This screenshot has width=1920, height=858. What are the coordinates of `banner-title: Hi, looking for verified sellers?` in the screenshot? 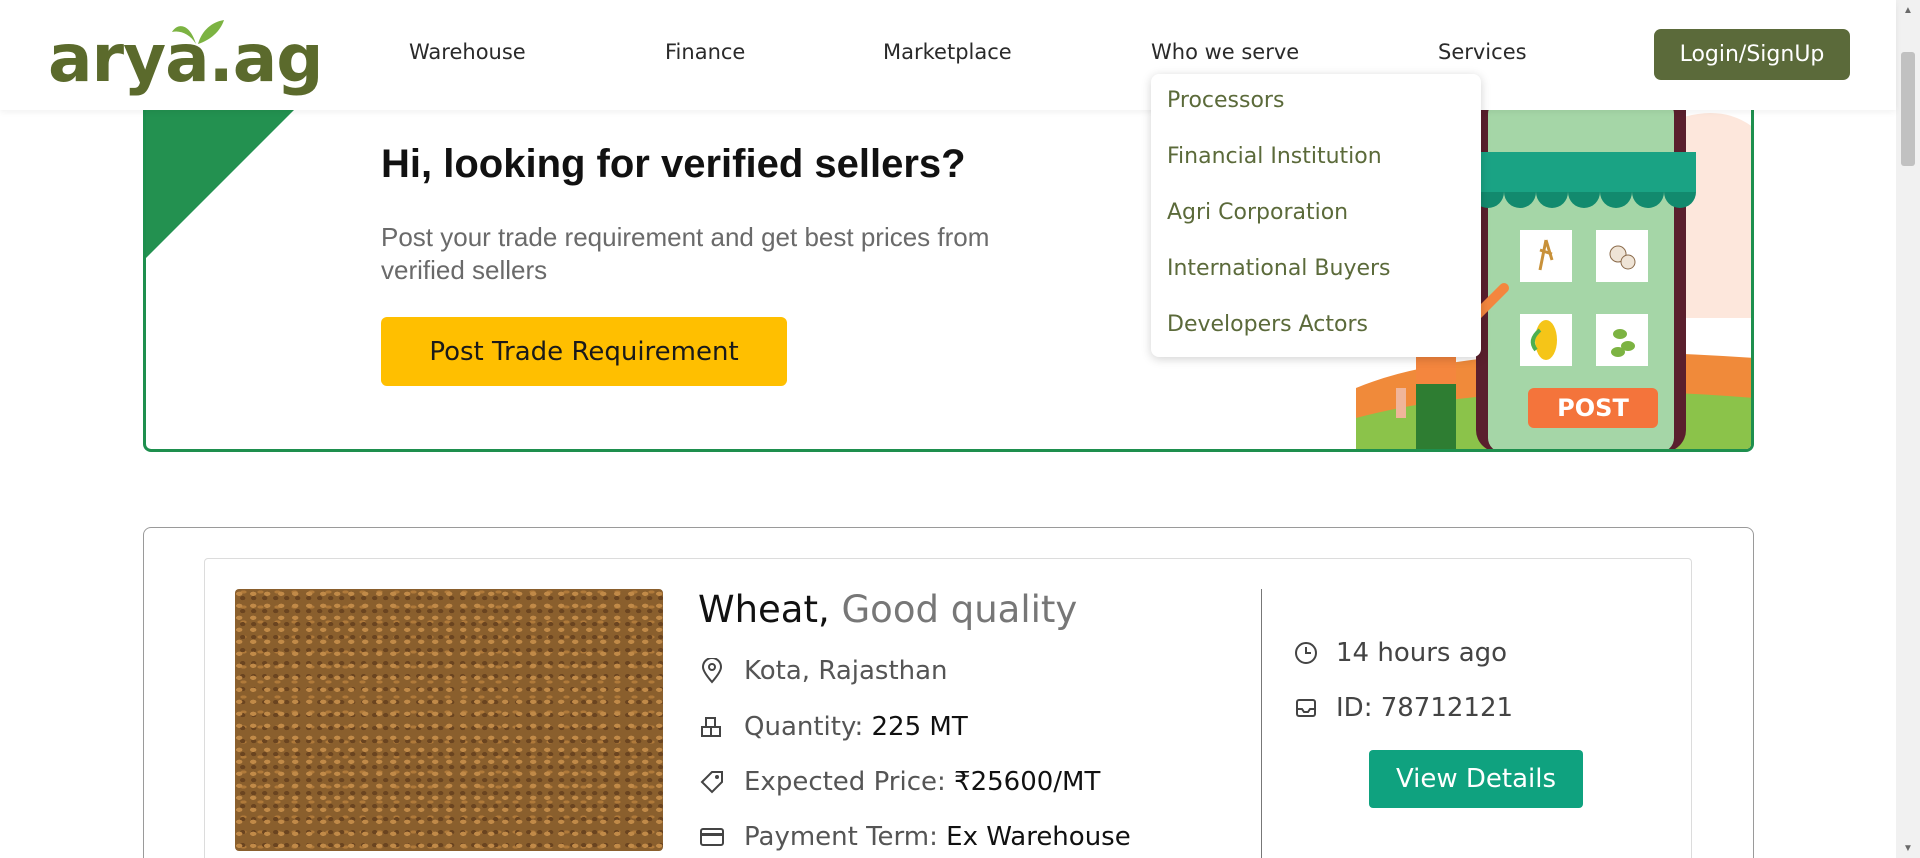 It's located at (673, 164).